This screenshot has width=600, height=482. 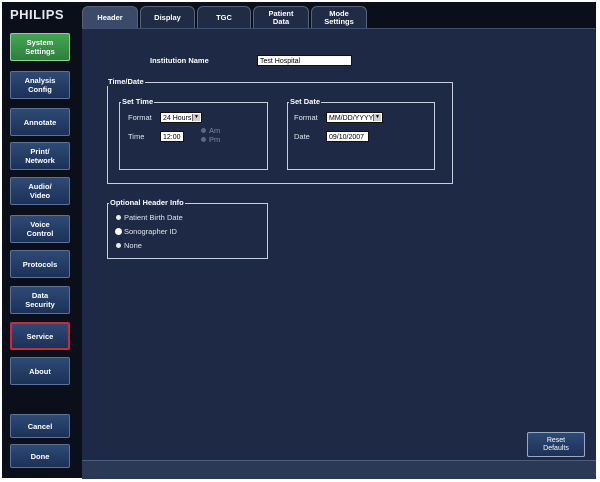 What do you see at coordinates (126, 81) in the screenshot?
I see `time-date-title: Time/Date` at bounding box center [126, 81].